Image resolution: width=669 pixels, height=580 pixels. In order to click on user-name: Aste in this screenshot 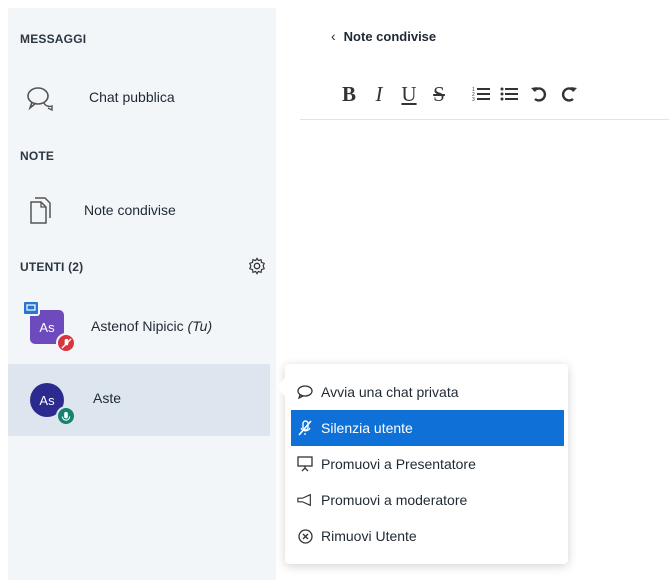, I will do `click(107, 398)`.